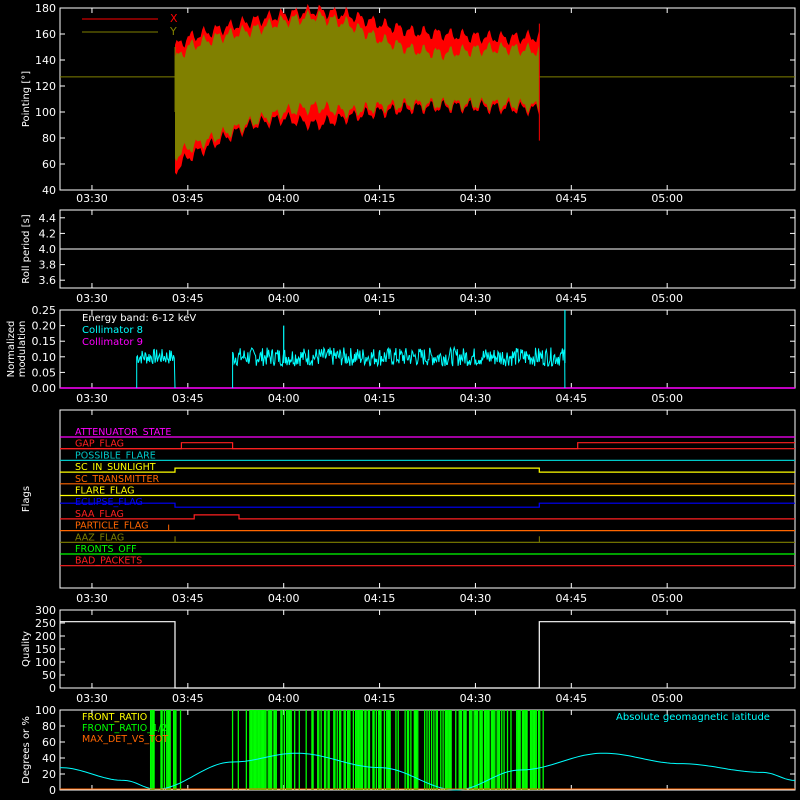 The height and width of the screenshot is (800, 800). Describe the element at coordinates (49, 774) in the screenshot. I see `geomag-ytick-label: 20` at that location.